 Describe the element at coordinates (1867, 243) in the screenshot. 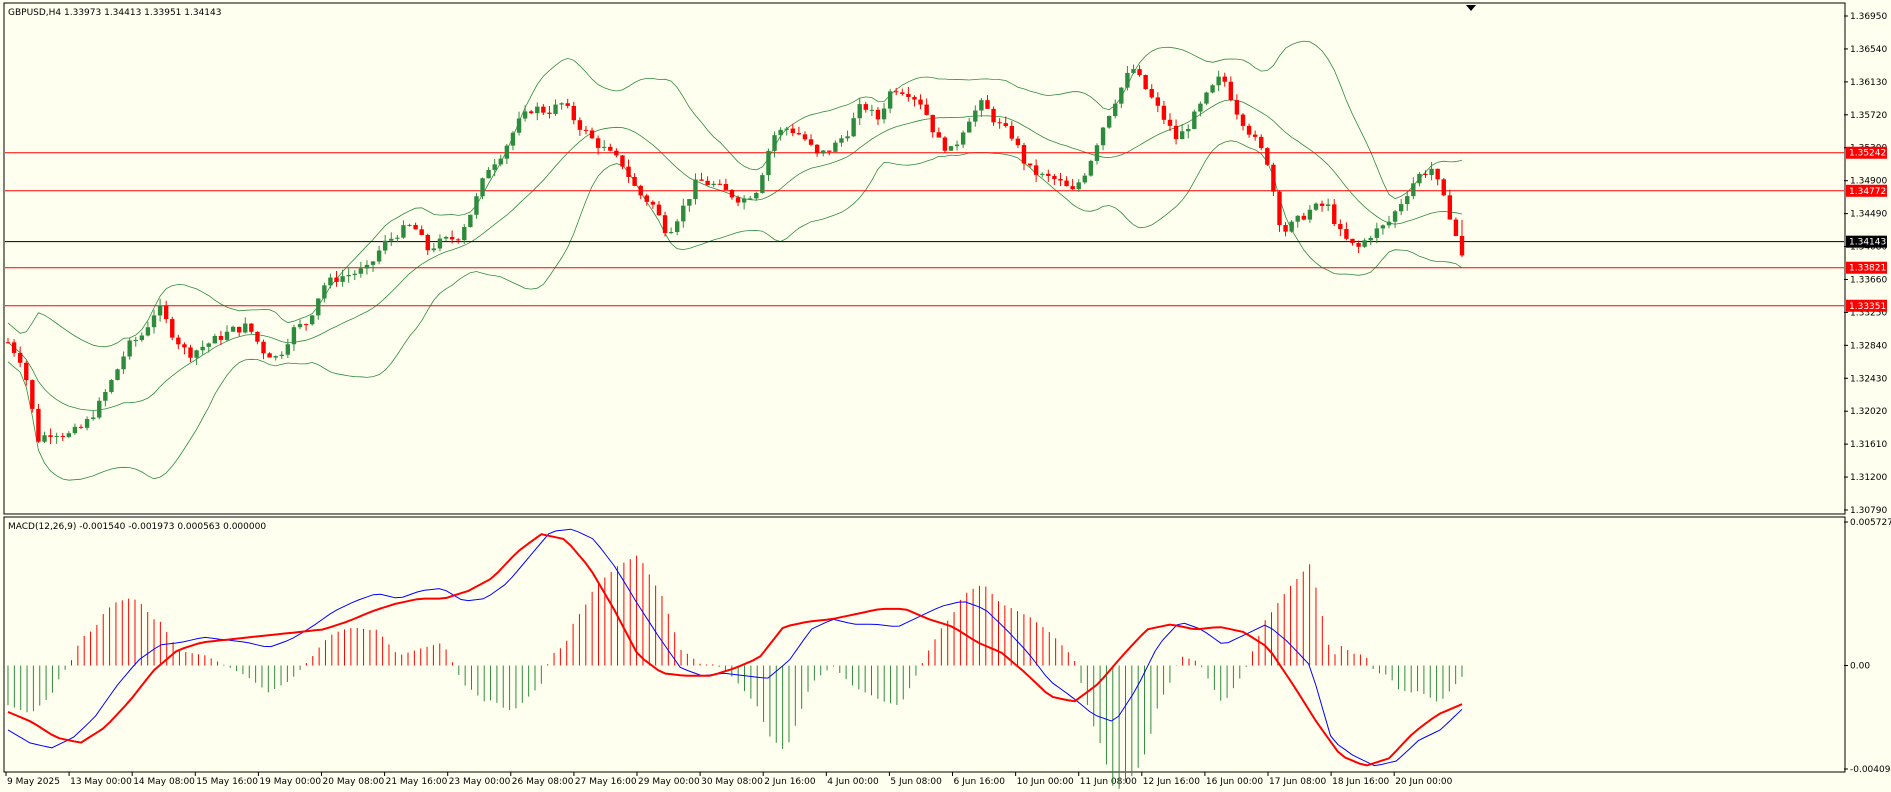

I see `price-tag-label: 1.34143` at that location.